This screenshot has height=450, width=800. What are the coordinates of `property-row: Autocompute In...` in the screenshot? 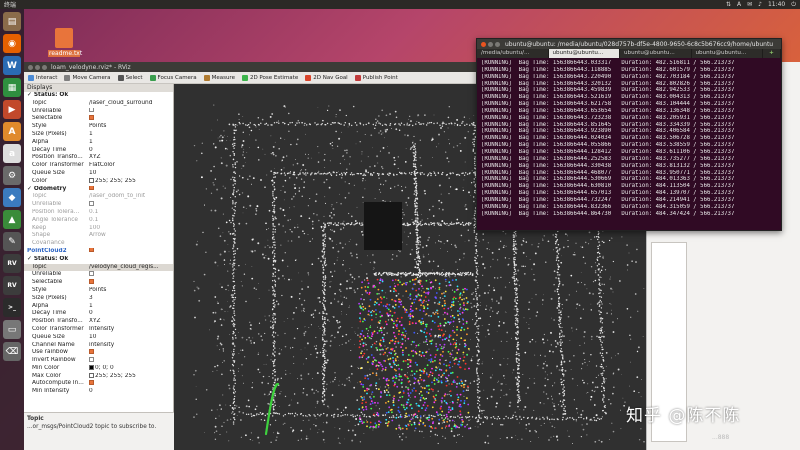 It's located at (98, 384).